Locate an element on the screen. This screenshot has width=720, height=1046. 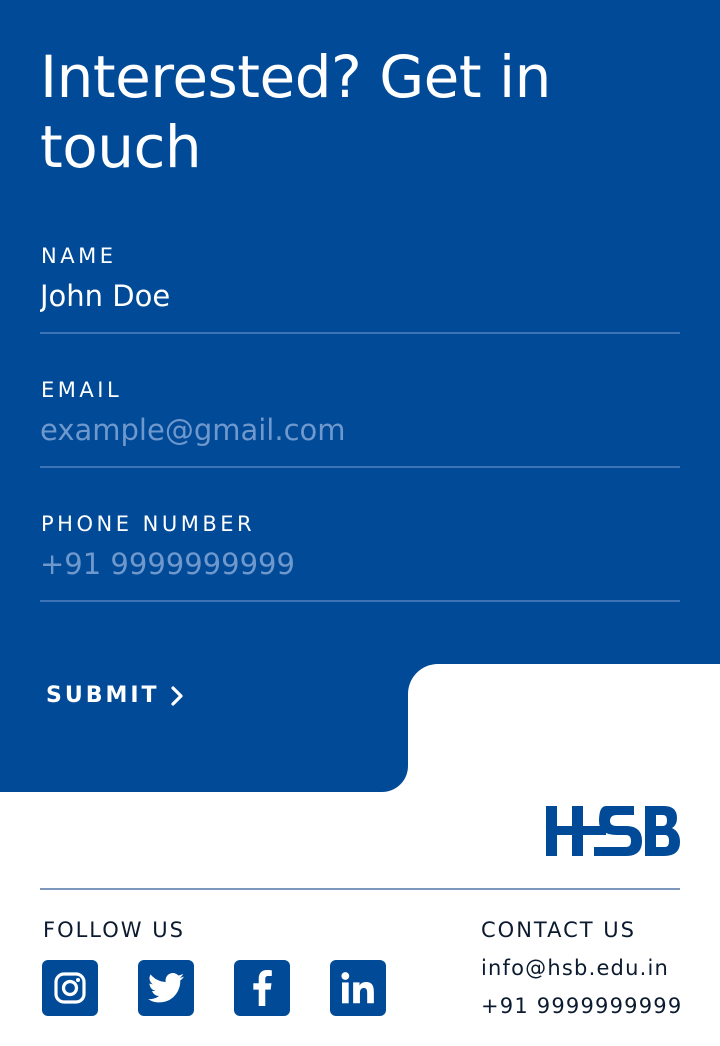
submit-button: SUBMIT is located at coordinates (115, 695).